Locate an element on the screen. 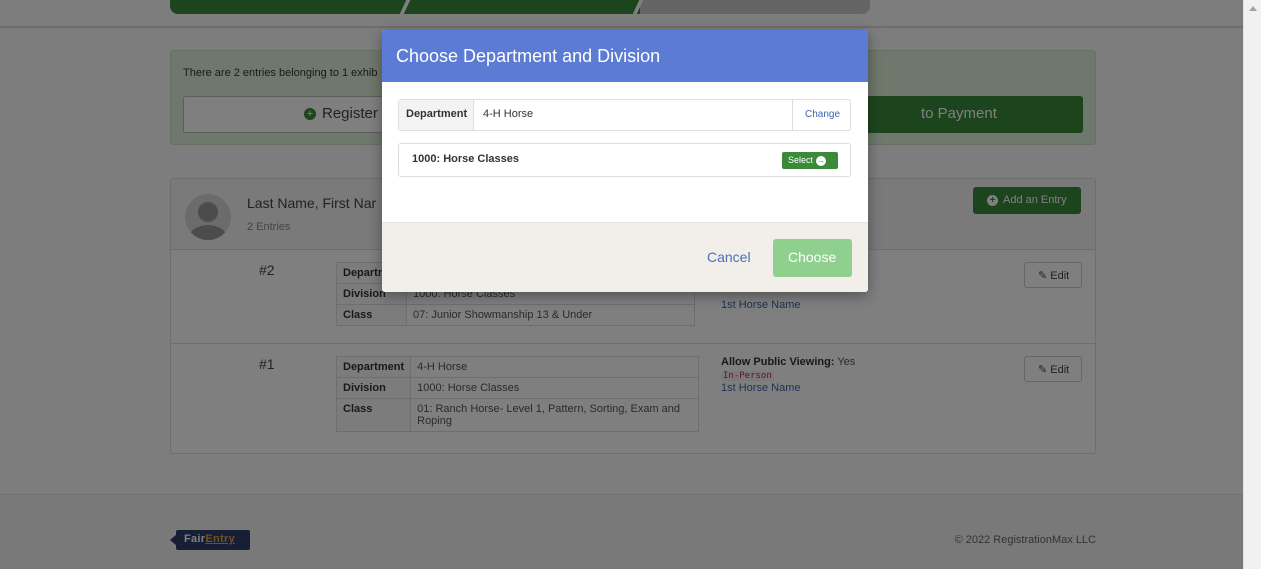  modal-title: Choose Department and Division is located at coordinates (528, 56).